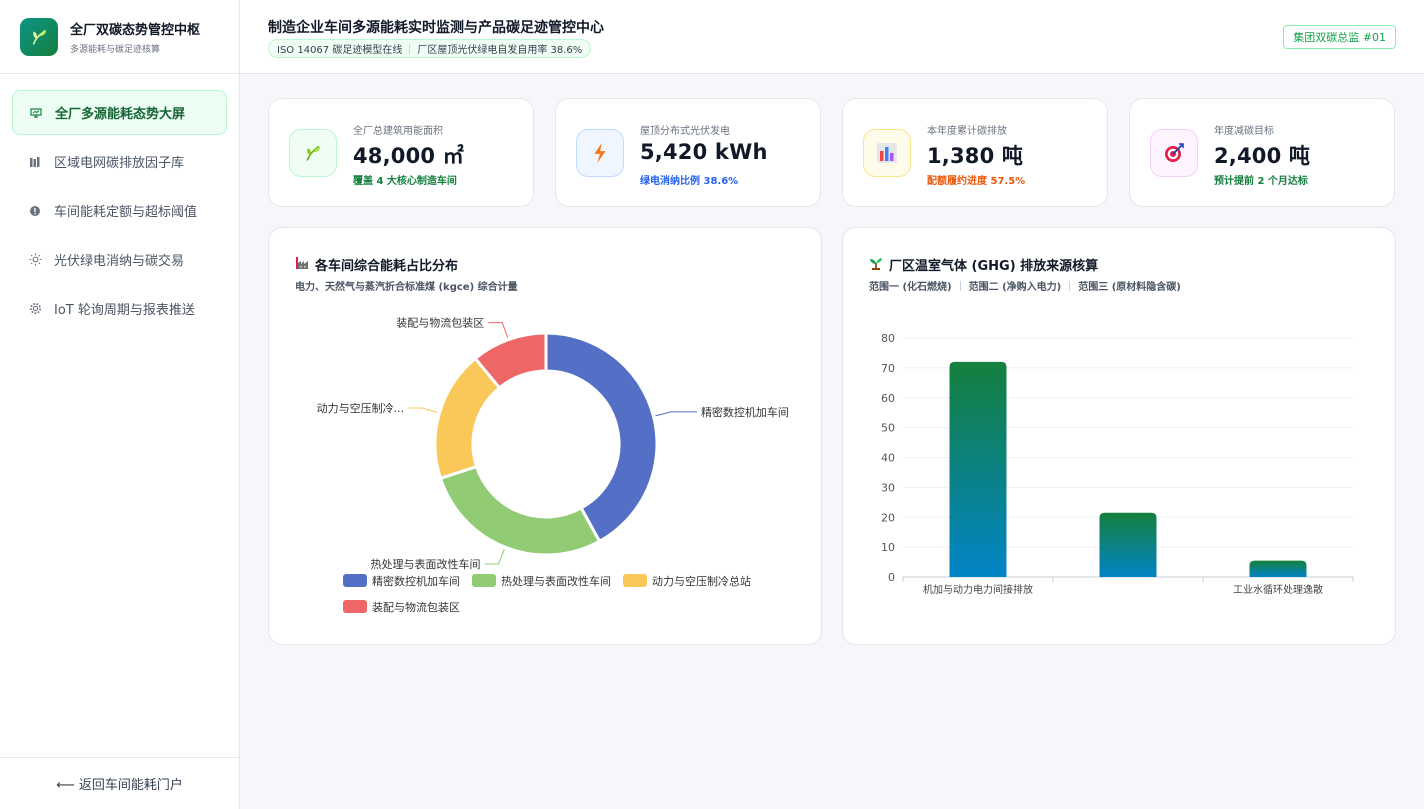 The image size is (1424, 809). What do you see at coordinates (1278, 589) in the screenshot?
I see `x-tick-label: 工业水循环处理逸散` at bounding box center [1278, 589].